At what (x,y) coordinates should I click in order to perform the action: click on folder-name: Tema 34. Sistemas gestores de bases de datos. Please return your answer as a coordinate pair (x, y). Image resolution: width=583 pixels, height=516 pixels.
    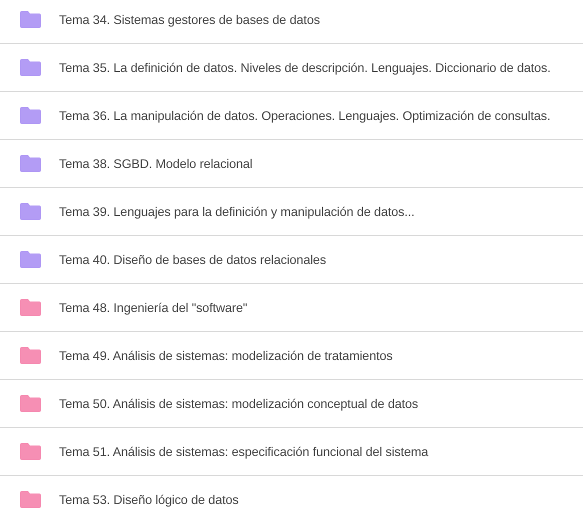
    Looking at the image, I should click on (189, 19).